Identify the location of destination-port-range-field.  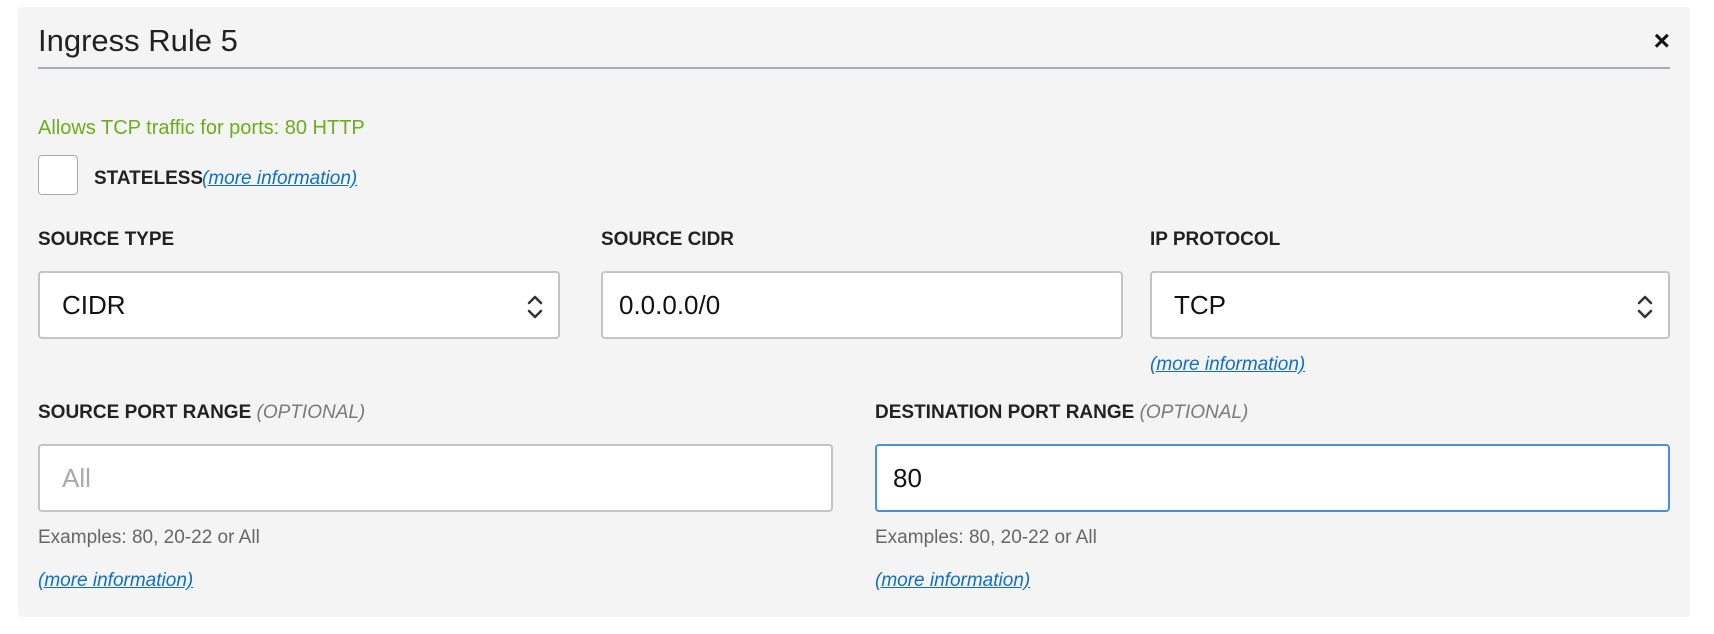
(1272, 478).